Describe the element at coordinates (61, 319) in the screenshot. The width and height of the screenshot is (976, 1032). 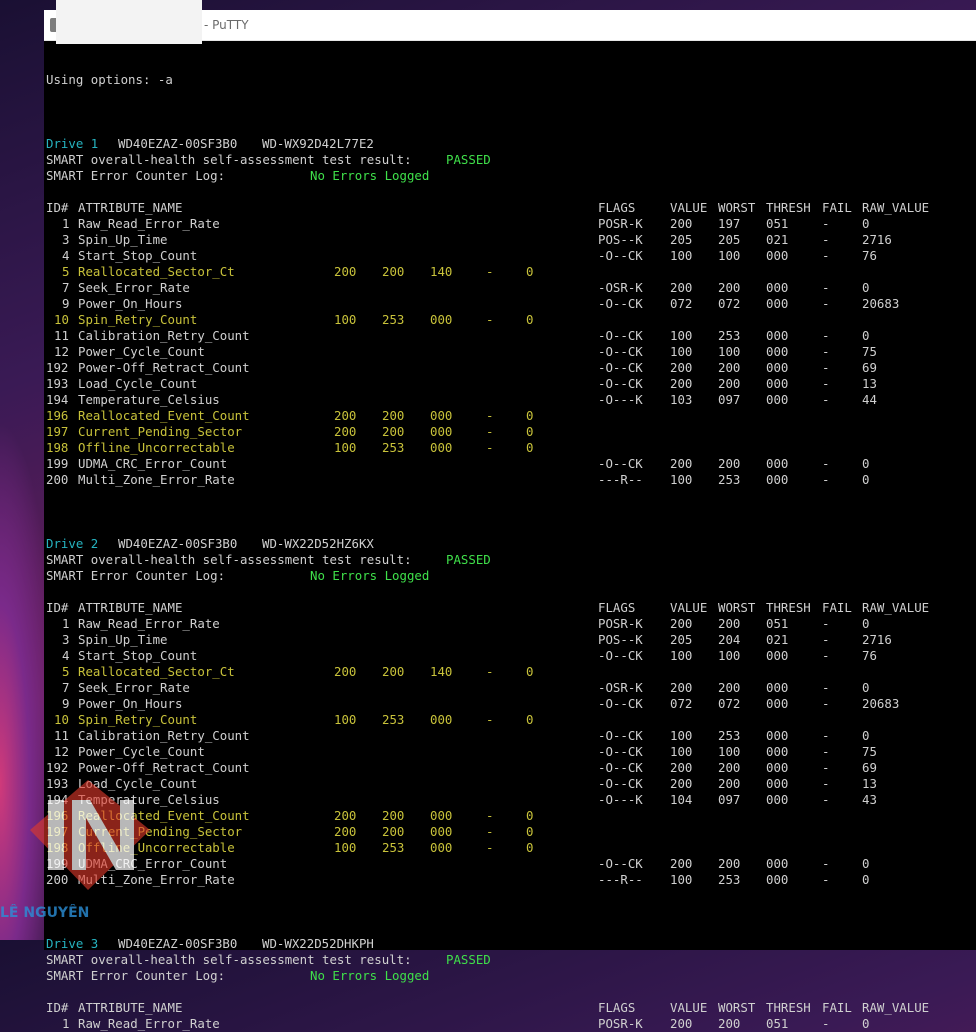
I see `attr-id: 10` at that location.